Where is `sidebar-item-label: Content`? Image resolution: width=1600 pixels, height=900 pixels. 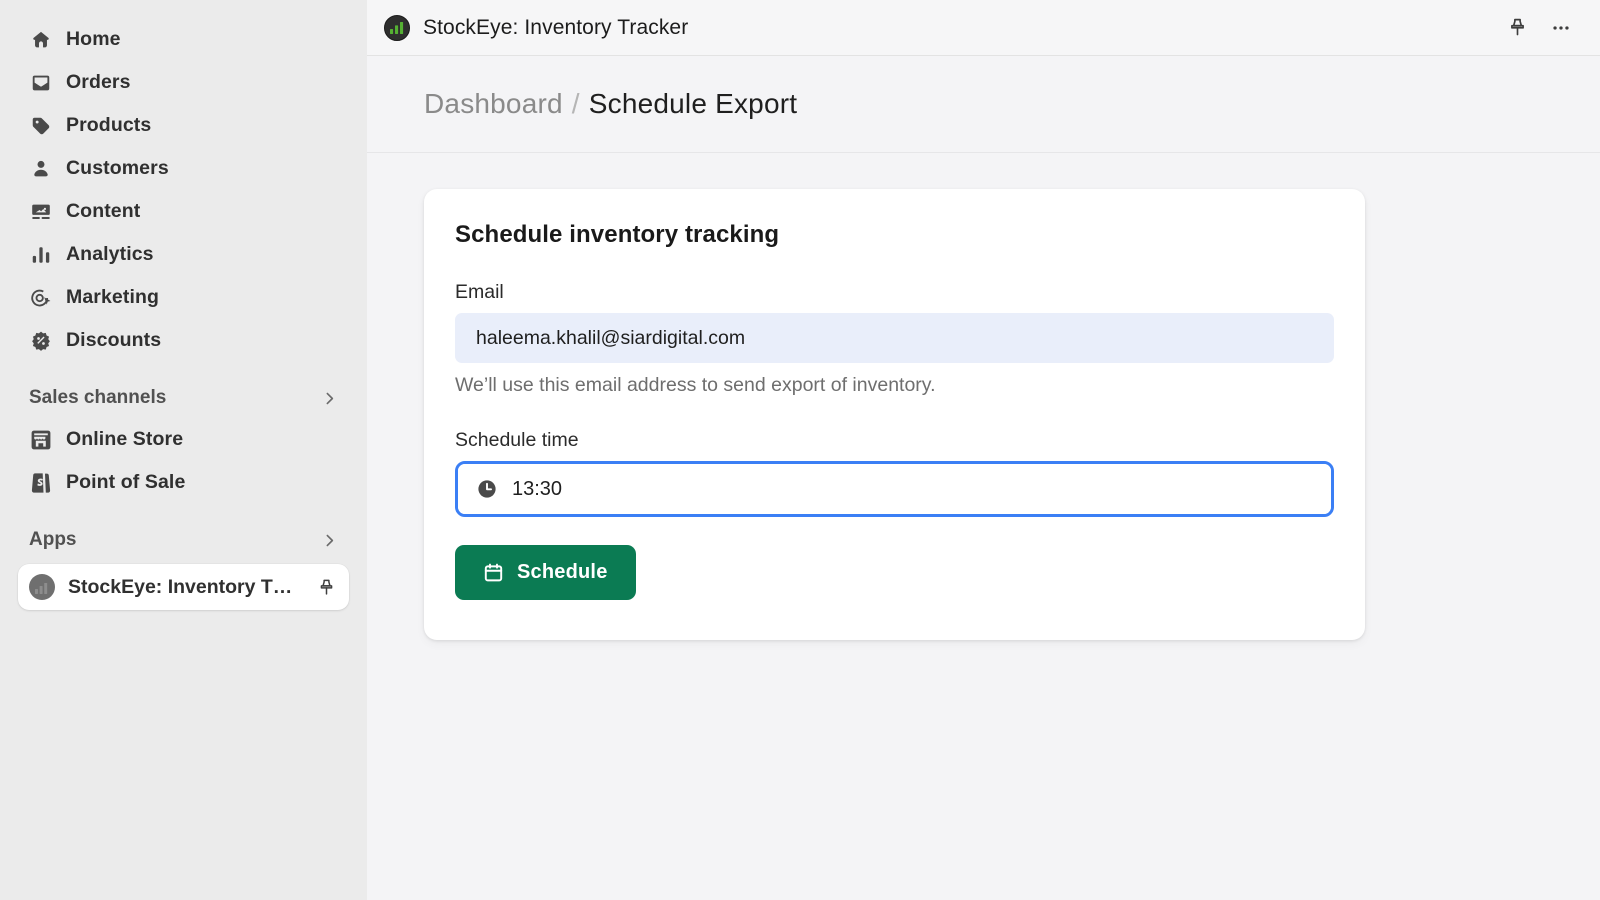
sidebar-item-label: Content is located at coordinates (103, 211).